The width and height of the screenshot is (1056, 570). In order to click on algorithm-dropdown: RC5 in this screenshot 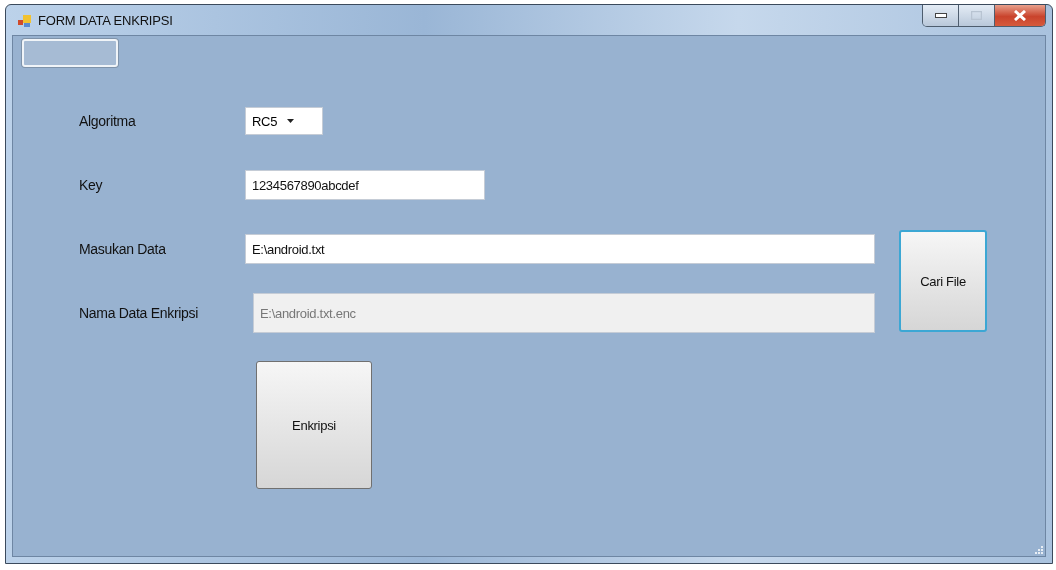, I will do `click(284, 121)`.